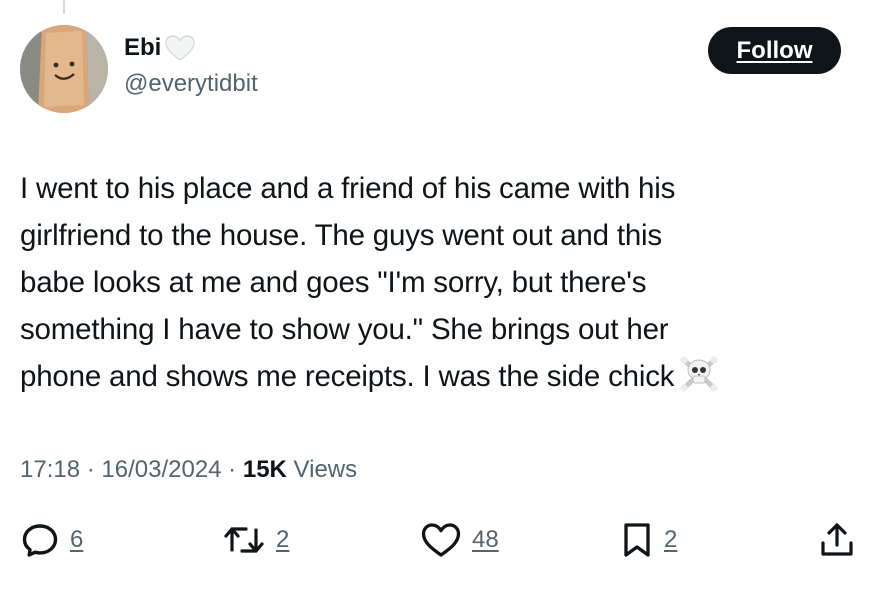  Describe the element at coordinates (264, 469) in the screenshot. I see `views-count: 15K` at that location.